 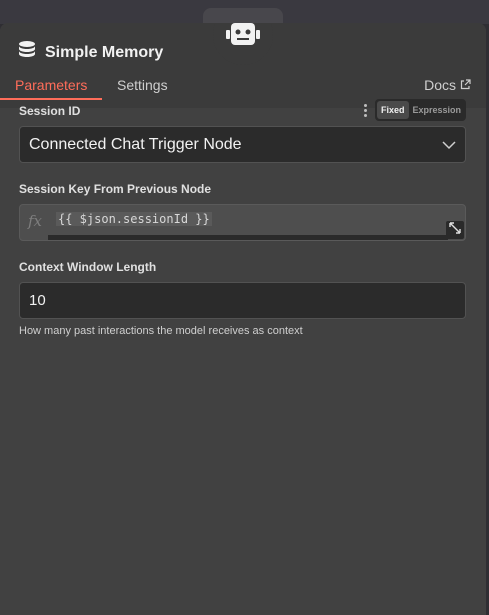 What do you see at coordinates (465, 85) in the screenshot?
I see `external-link-icon` at bounding box center [465, 85].